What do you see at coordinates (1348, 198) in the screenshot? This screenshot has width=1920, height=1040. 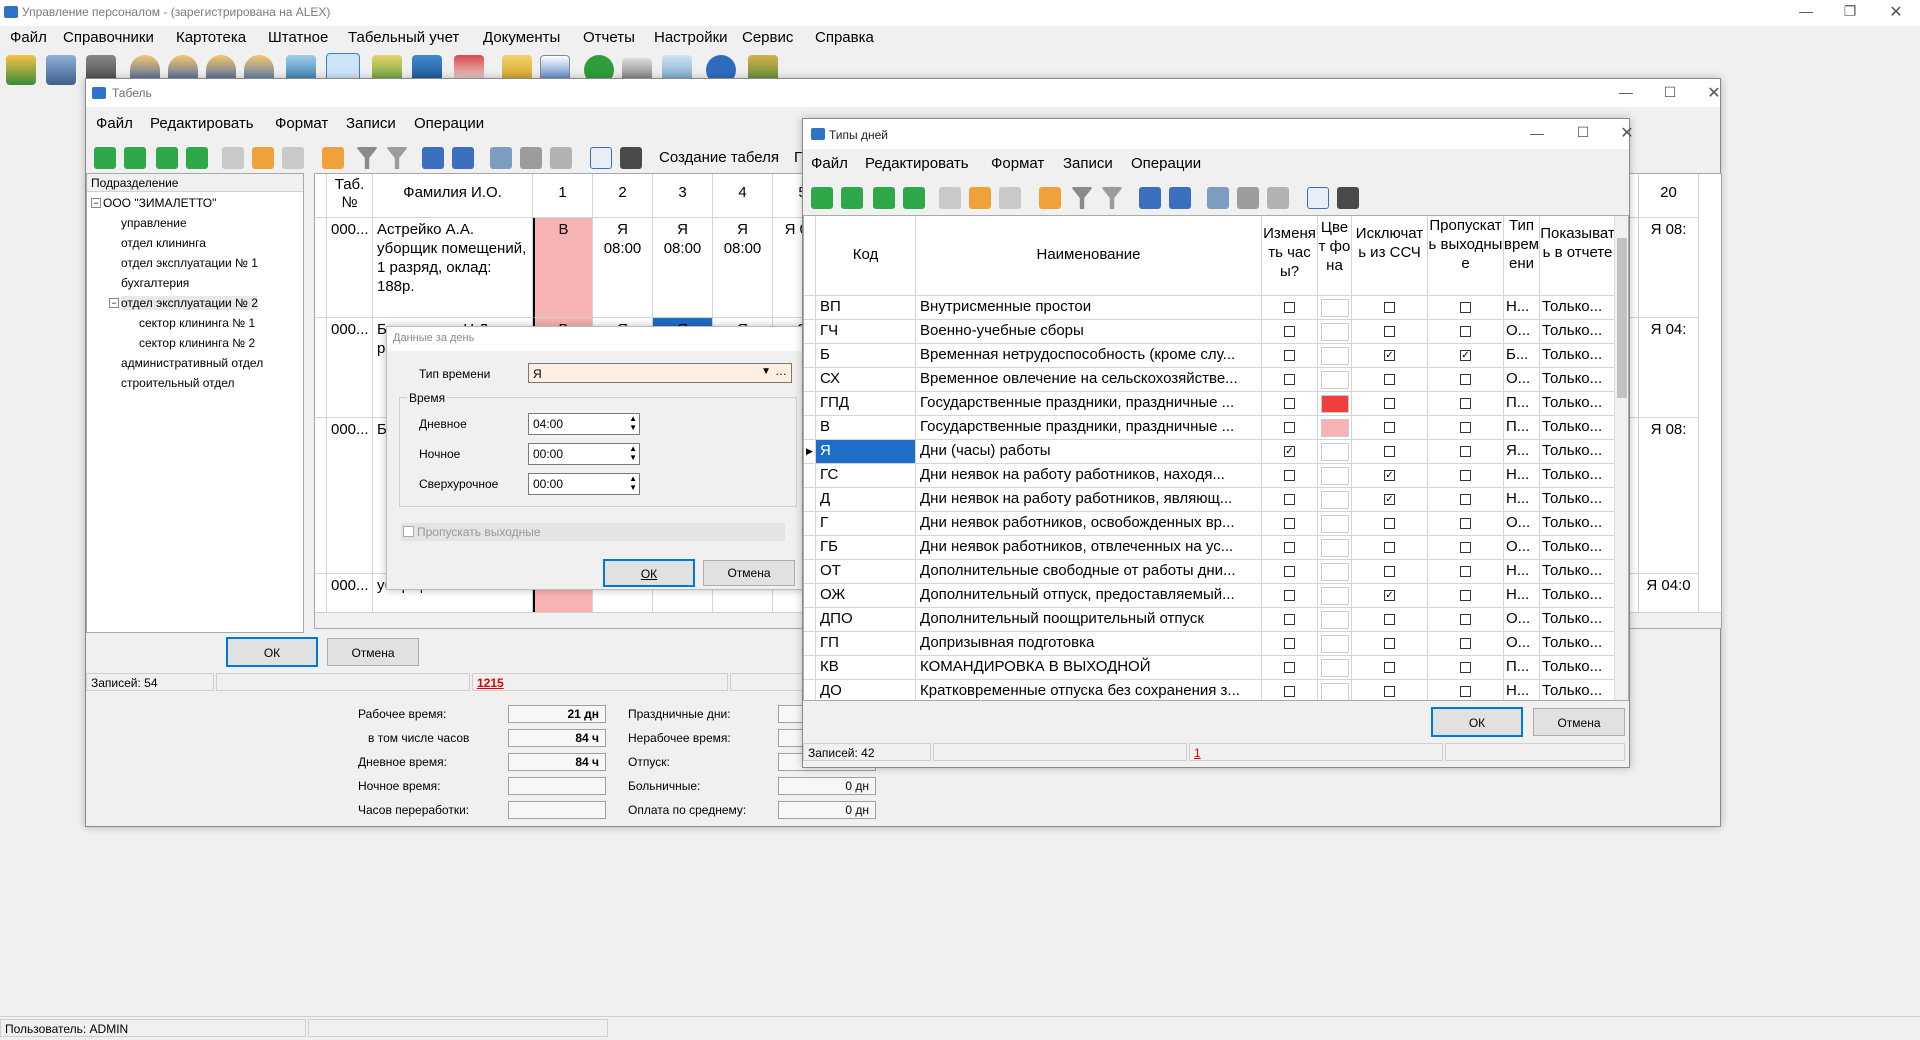 I see `print-icon` at bounding box center [1348, 198].